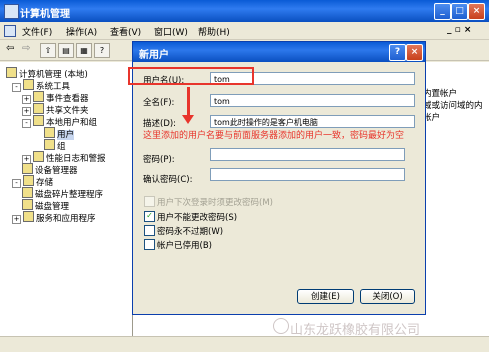 The width and height of the screenshot is (489, 352). What do you see at coordinates (188, 119) in the screenshot?
I see `annotation-arrow-head-icon` at bounding box center [188, 119].